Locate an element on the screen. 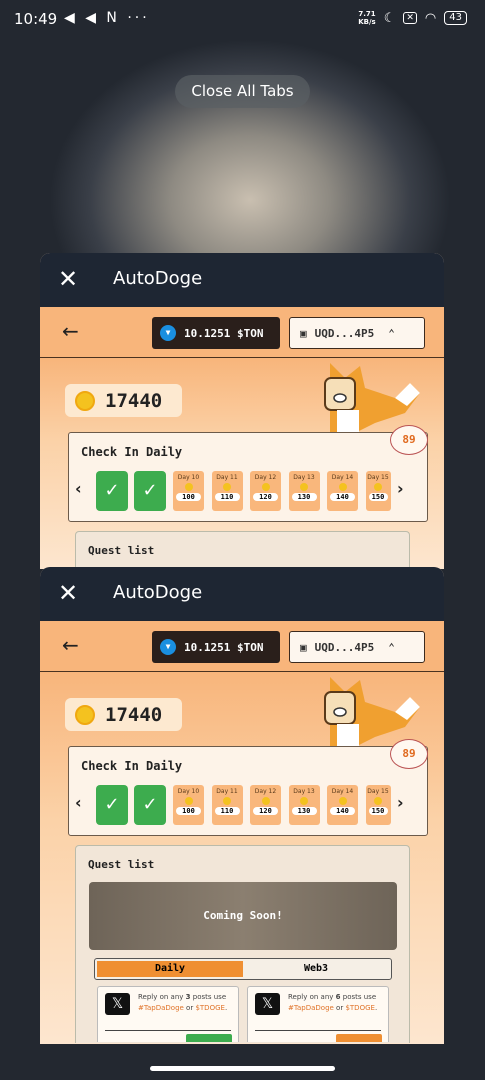 The height and width of the screenshot is (1080, 485). close-all-tabs-button: Close All Tabs is located at coordinates (242, 91).